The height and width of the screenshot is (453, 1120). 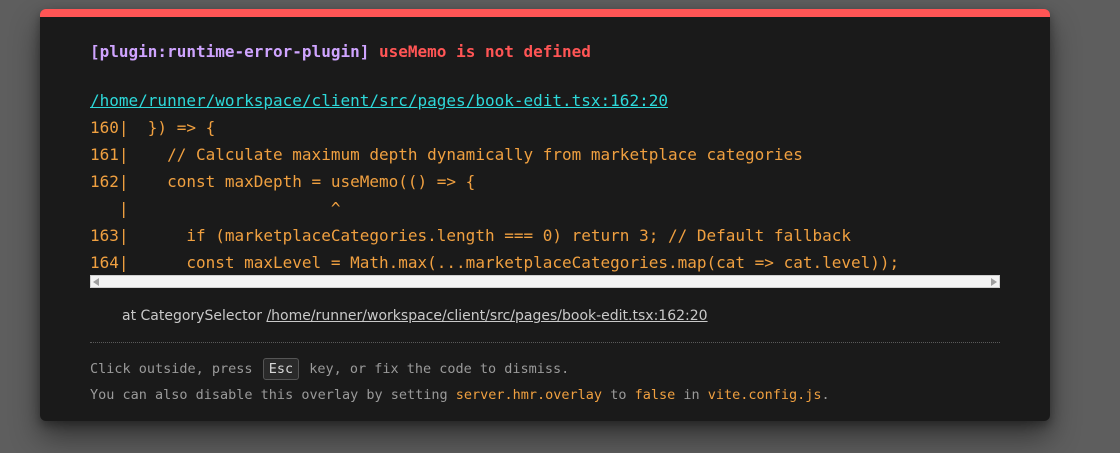 I want to click on tip-disable-end: ., so click(x=825, y=395).